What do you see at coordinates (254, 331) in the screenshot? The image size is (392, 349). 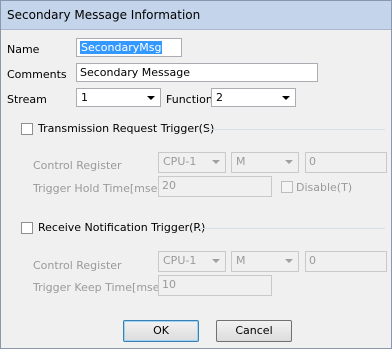 I see `cancel-button: Cancel` at bounding box center [254, 331].